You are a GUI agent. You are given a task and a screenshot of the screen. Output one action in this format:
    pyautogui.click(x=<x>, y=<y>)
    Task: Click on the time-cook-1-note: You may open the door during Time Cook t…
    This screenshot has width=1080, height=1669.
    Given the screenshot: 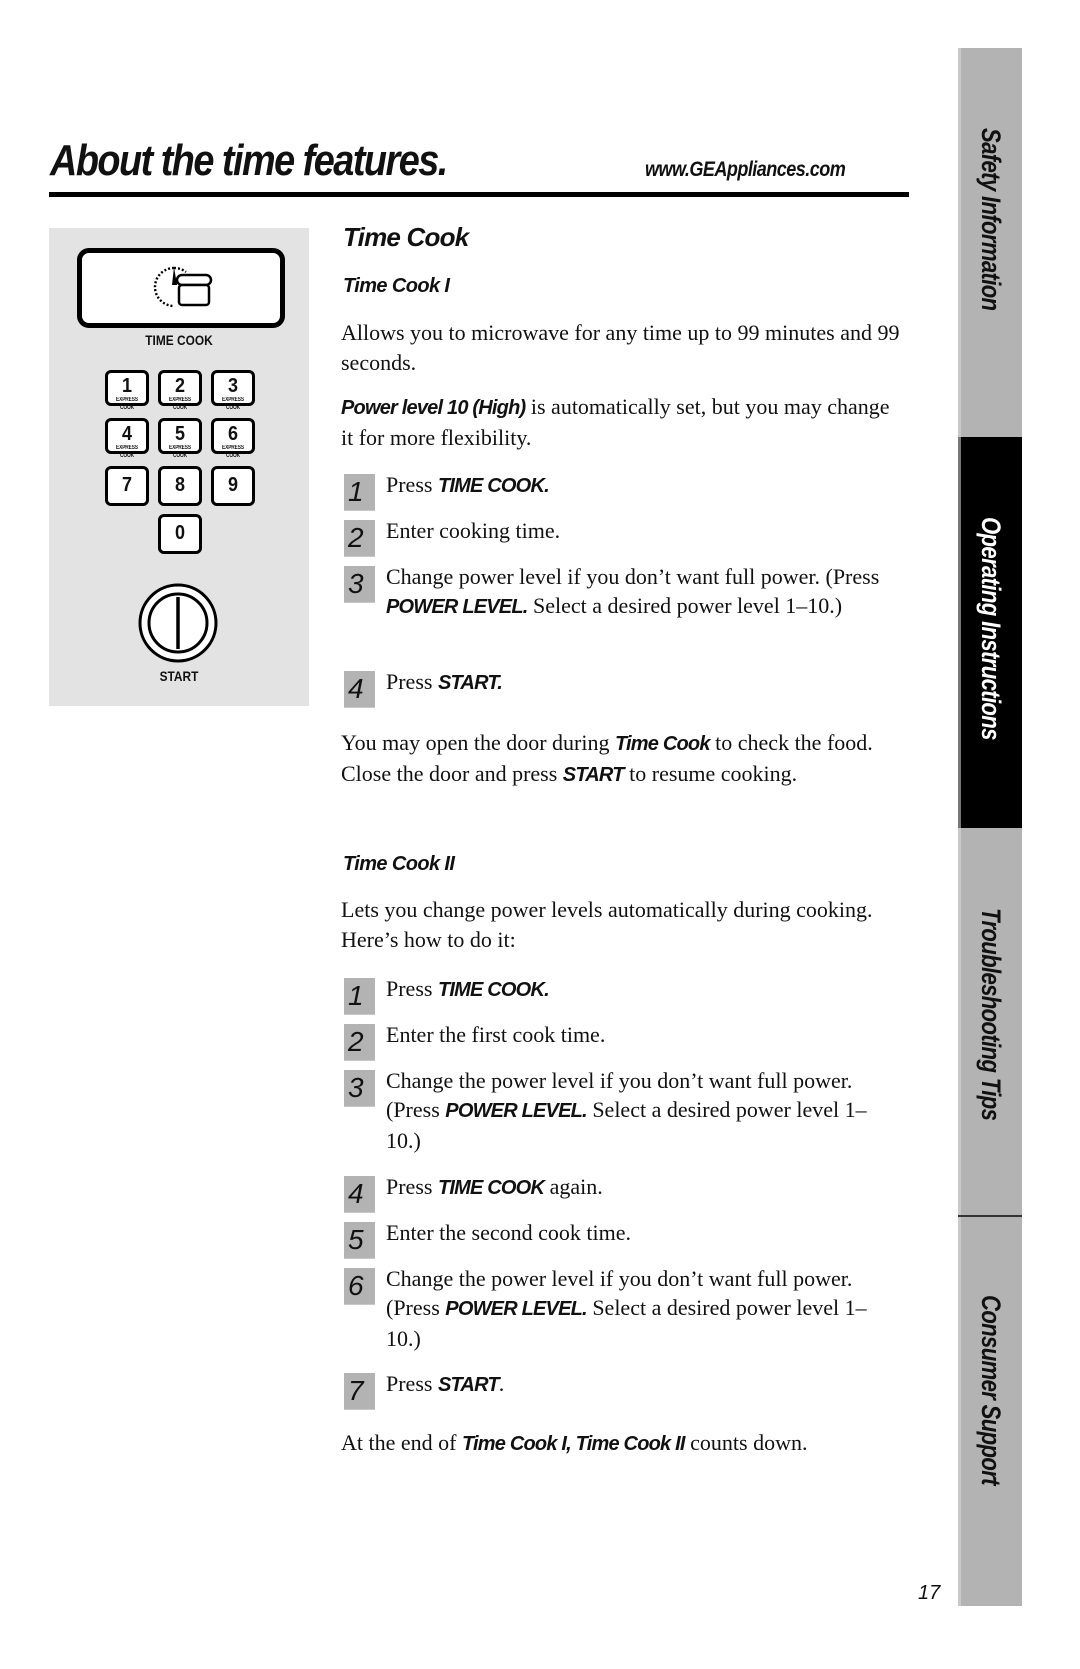 What is the action you would take?
    pyautogui.click(x=621, y=759)
    